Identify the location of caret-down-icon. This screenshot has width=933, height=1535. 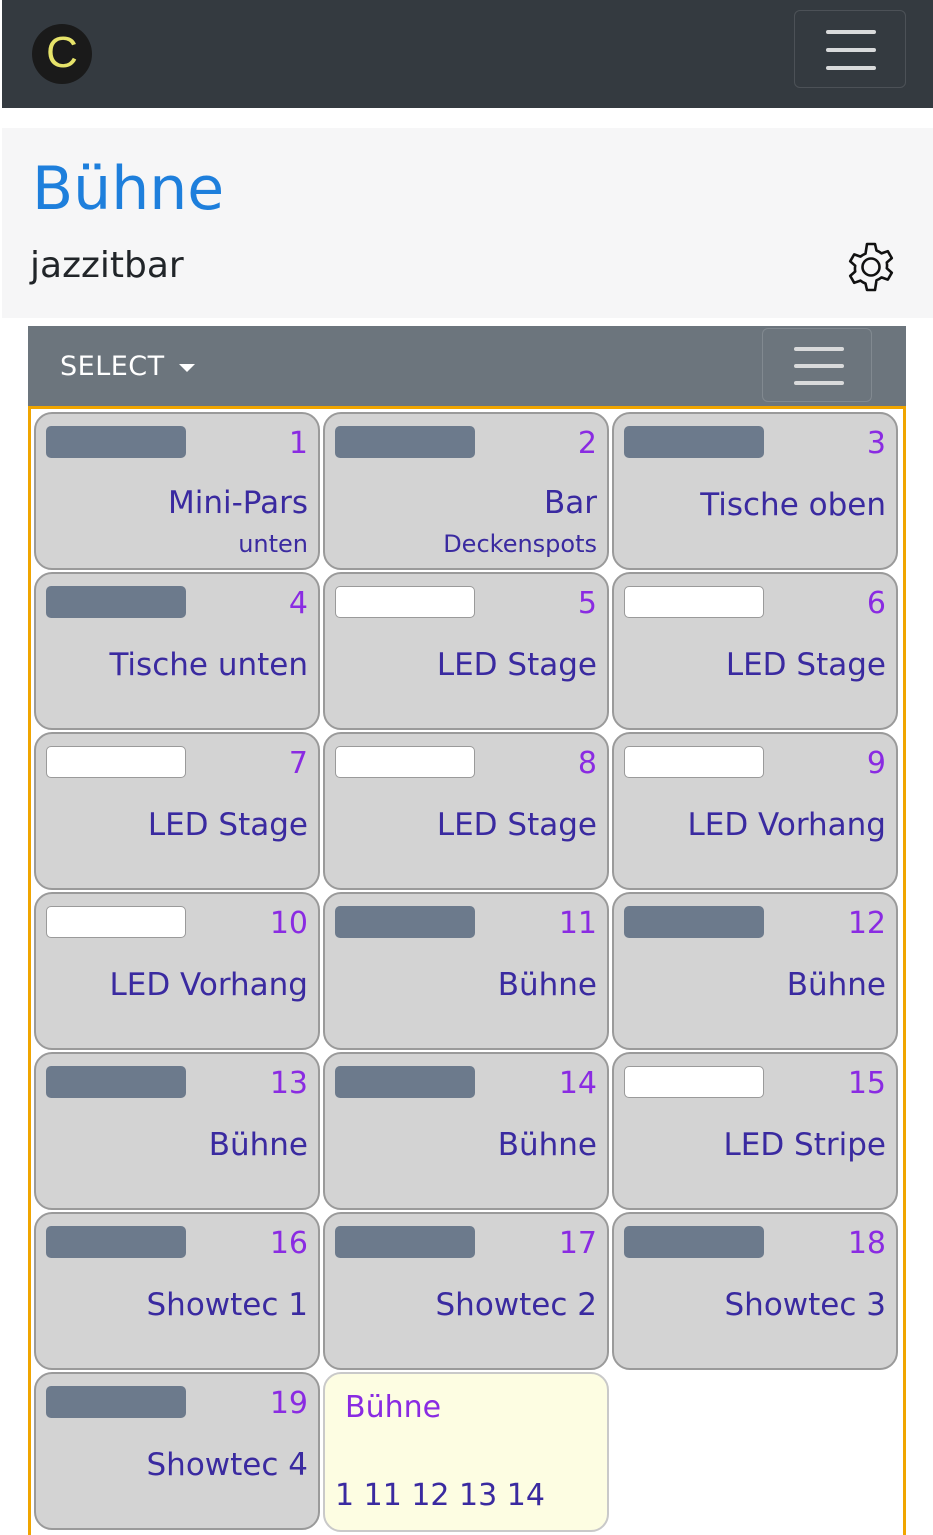
(186, 367).